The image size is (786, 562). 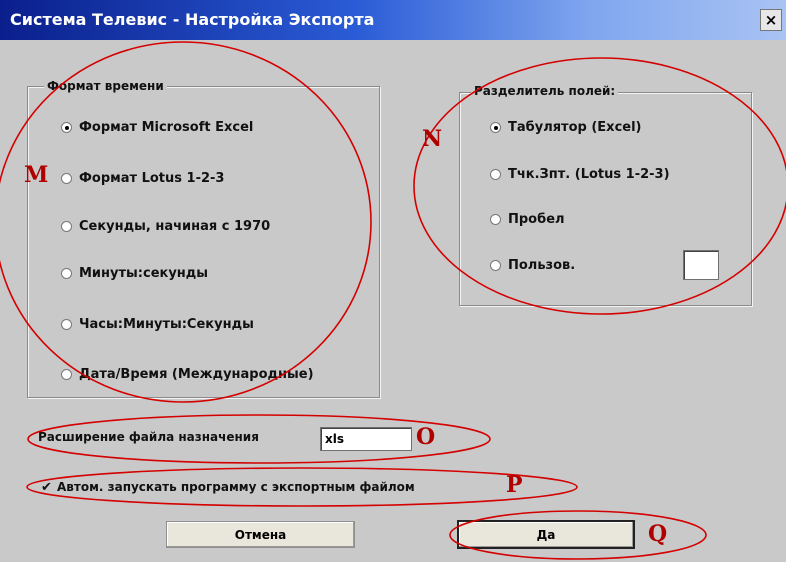 What do you see at coordinates (192, 19) in the screenshot?
I see `window-title: Система Телевис - Настройка Экспорта` at bounding box center [192, 19].